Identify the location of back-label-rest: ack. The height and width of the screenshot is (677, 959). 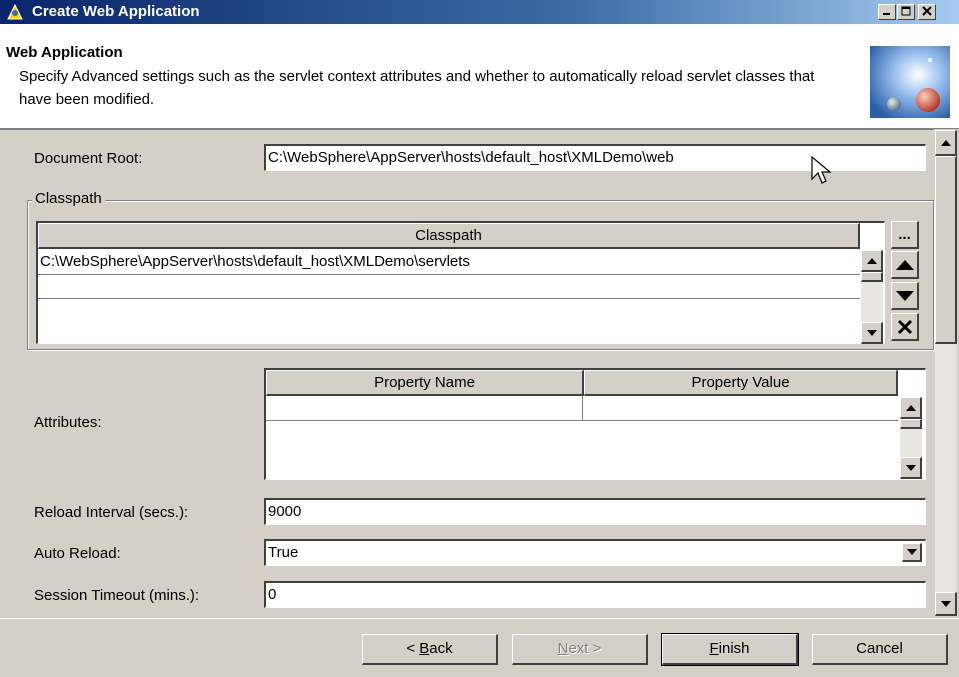
(441, 648).